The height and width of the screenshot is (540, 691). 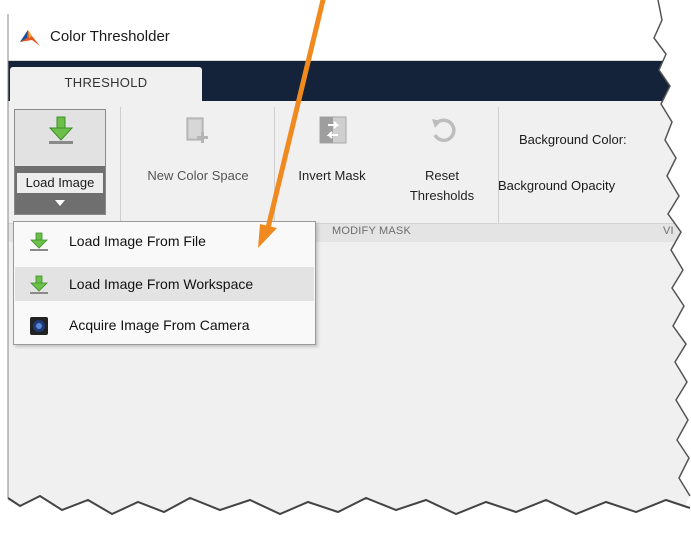 I want to click on background-color-picker, so click(x=681, y=139).